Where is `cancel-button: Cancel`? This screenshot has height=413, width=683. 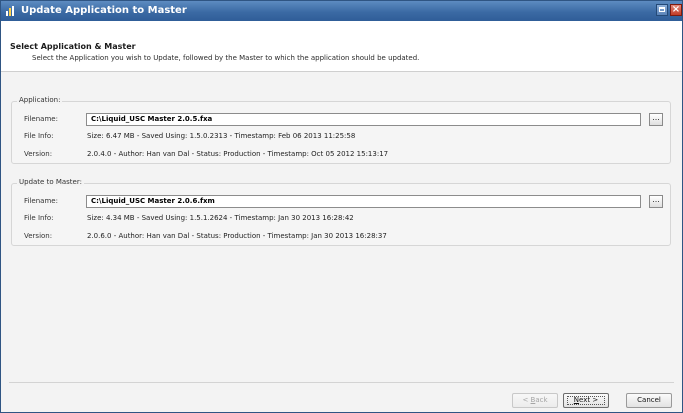 cancel-button: Cancel is located at coordinates (649, 400).